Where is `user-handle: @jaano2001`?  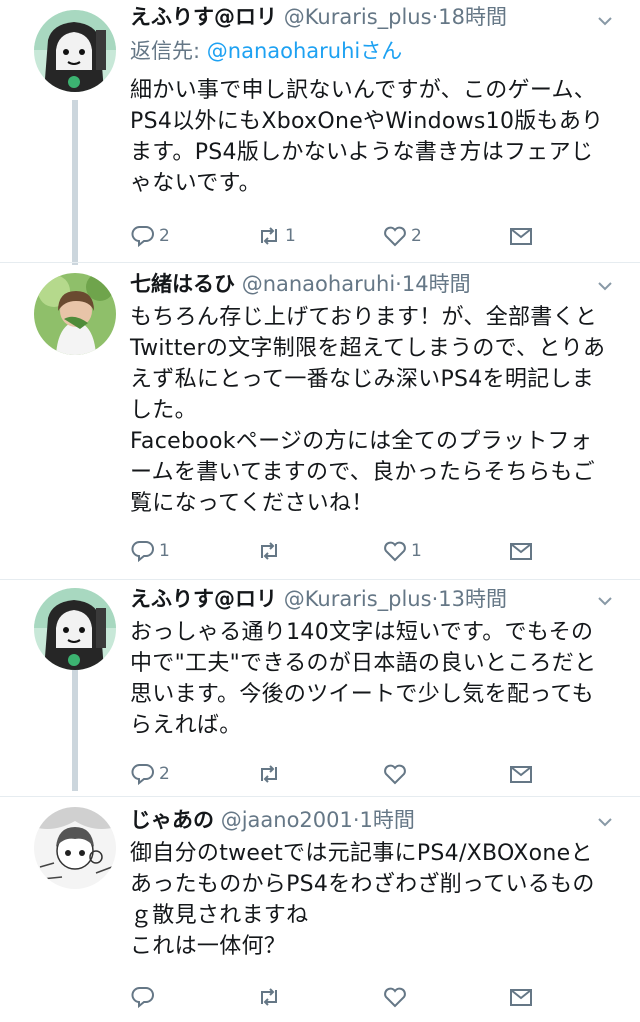 user-handle: @jaano2001 is located at coordinates (287, 820).